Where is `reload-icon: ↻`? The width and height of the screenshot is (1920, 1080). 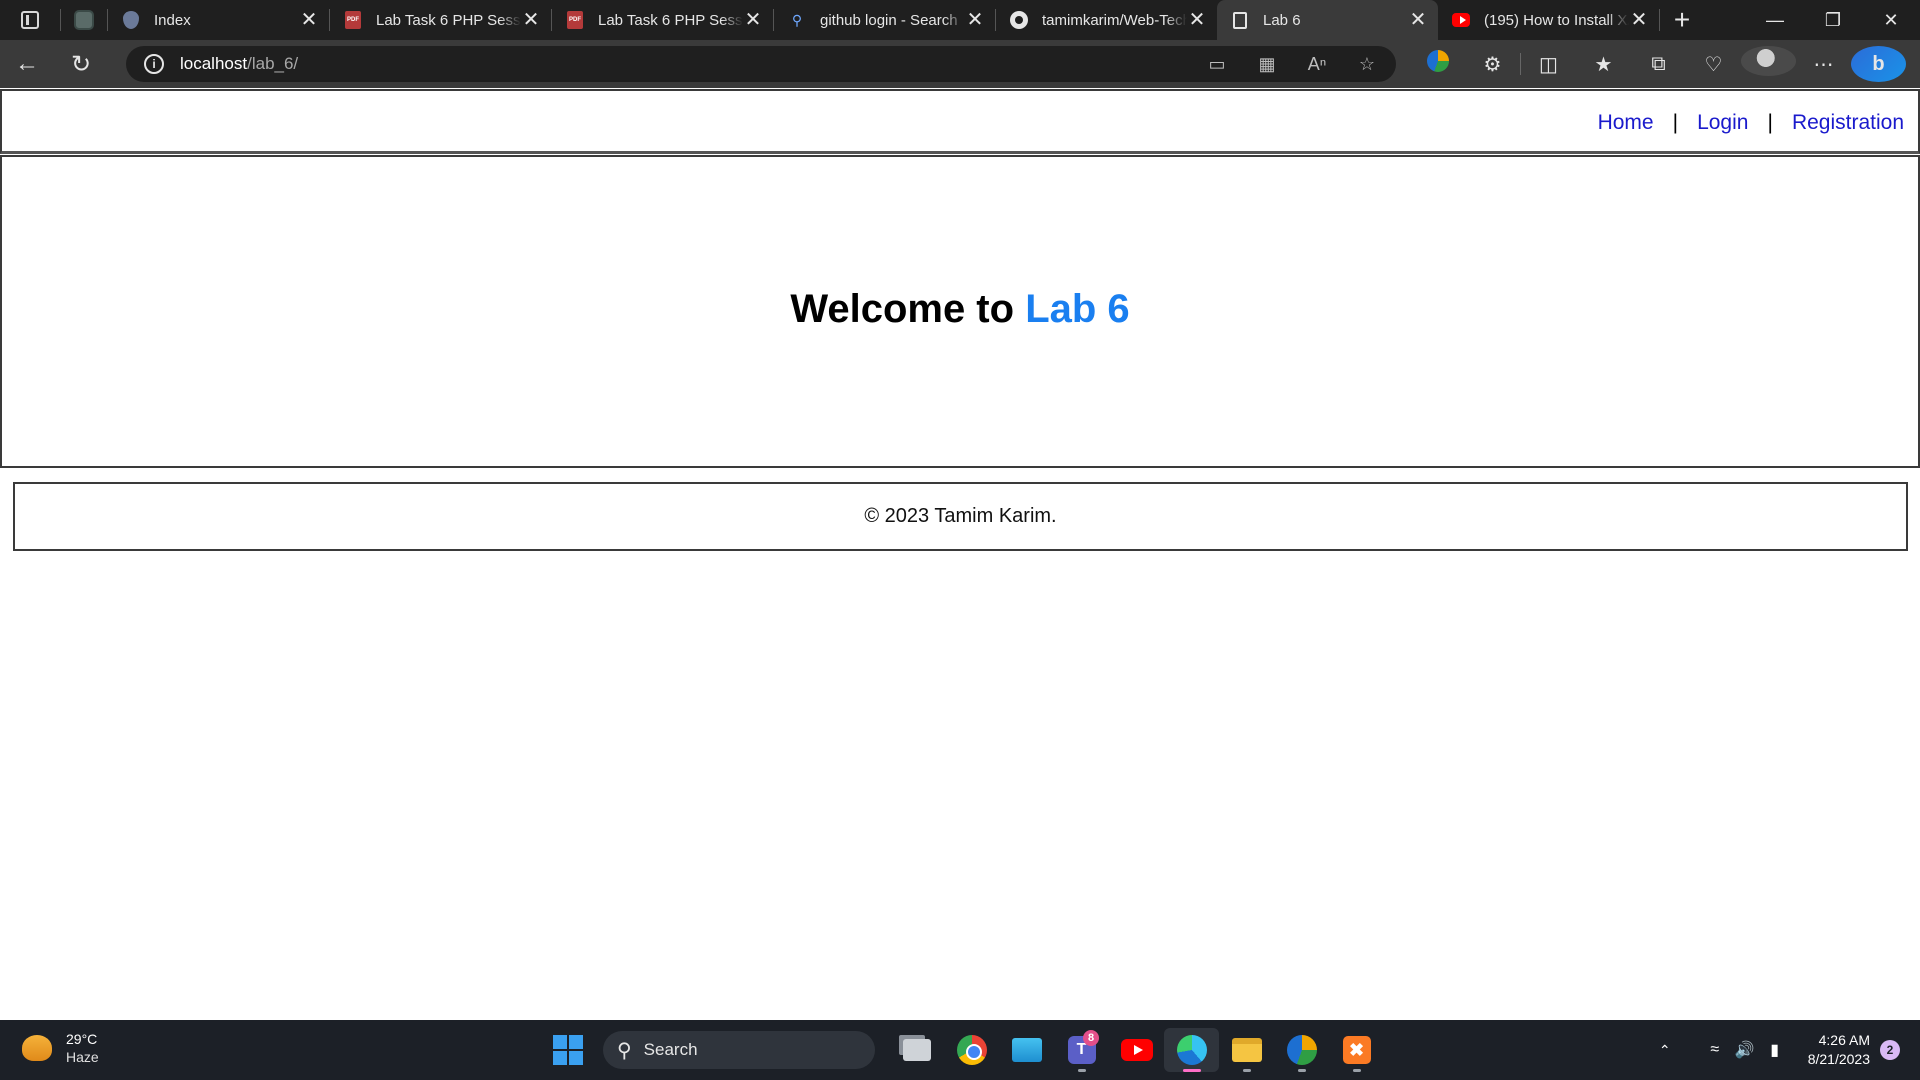
reload-icon: ↻ is located at coordinates (81, 64).